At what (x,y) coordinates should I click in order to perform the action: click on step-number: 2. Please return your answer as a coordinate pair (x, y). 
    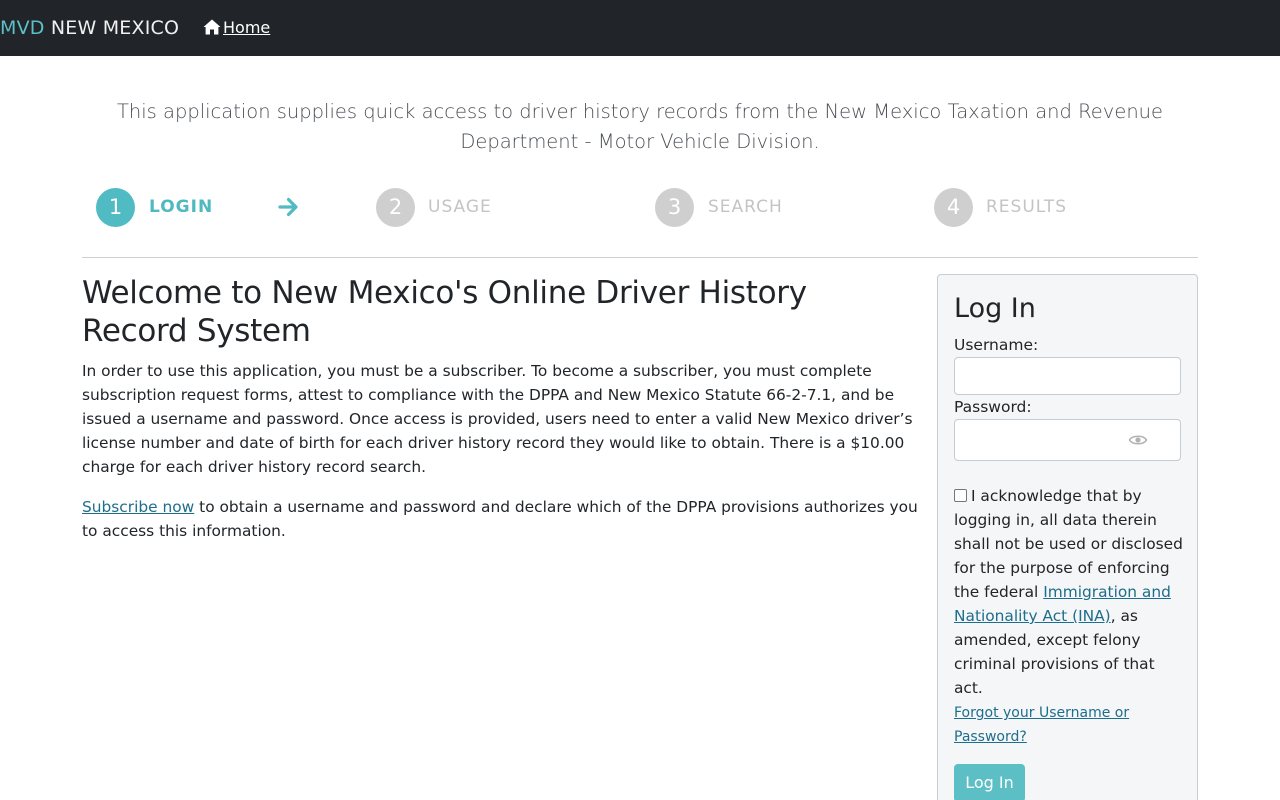
    Looking at the image, I should click on (395, 207).